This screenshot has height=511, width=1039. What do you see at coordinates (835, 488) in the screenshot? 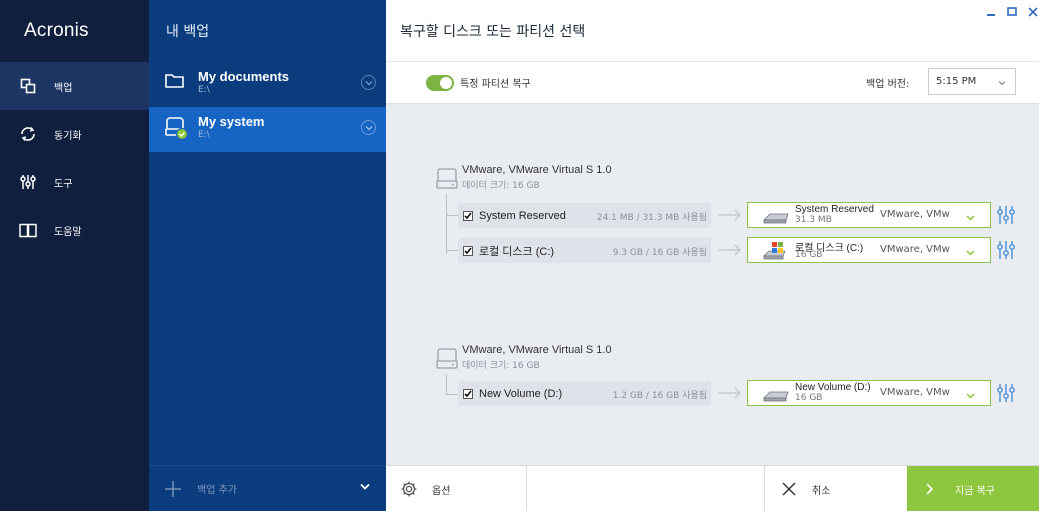
I see `cancel-button: 취소` at bounding box center [835, 488].